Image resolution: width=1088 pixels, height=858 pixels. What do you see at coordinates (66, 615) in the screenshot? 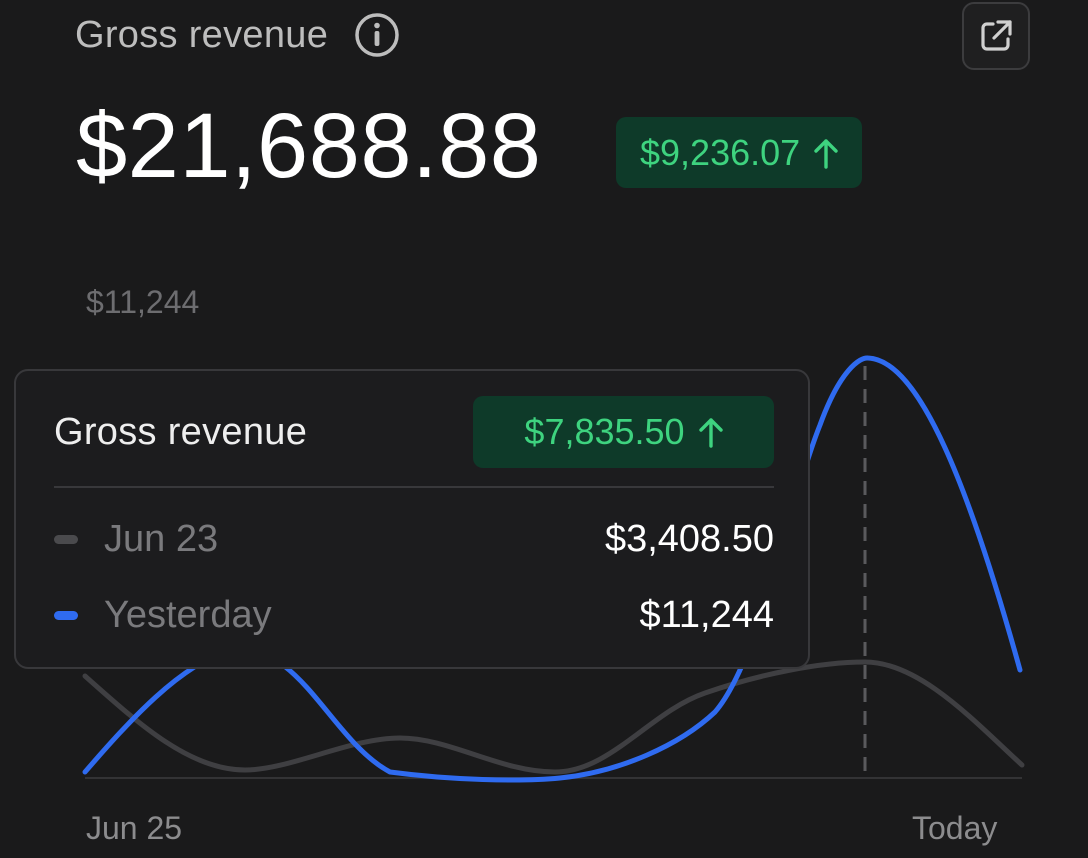
I see `legend-swatch-current` at bounding box center [66, 615].